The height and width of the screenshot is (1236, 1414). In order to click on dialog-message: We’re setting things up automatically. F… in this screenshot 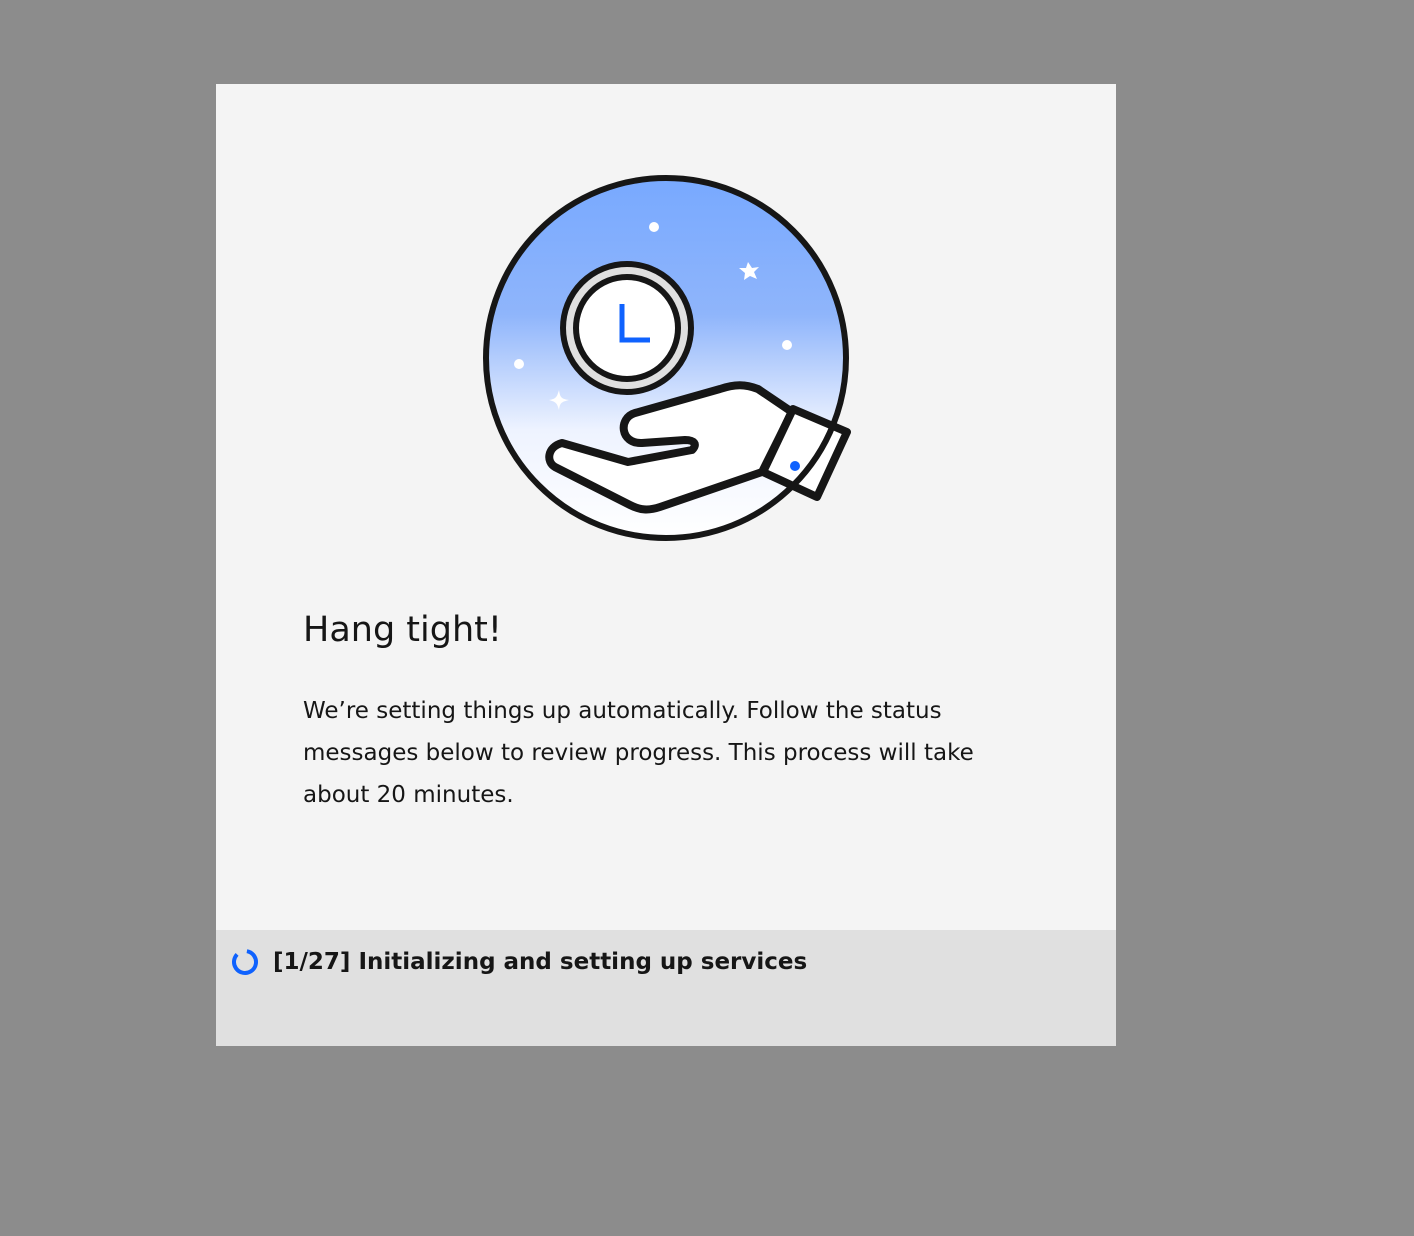, I will do `click(638, 753)`.